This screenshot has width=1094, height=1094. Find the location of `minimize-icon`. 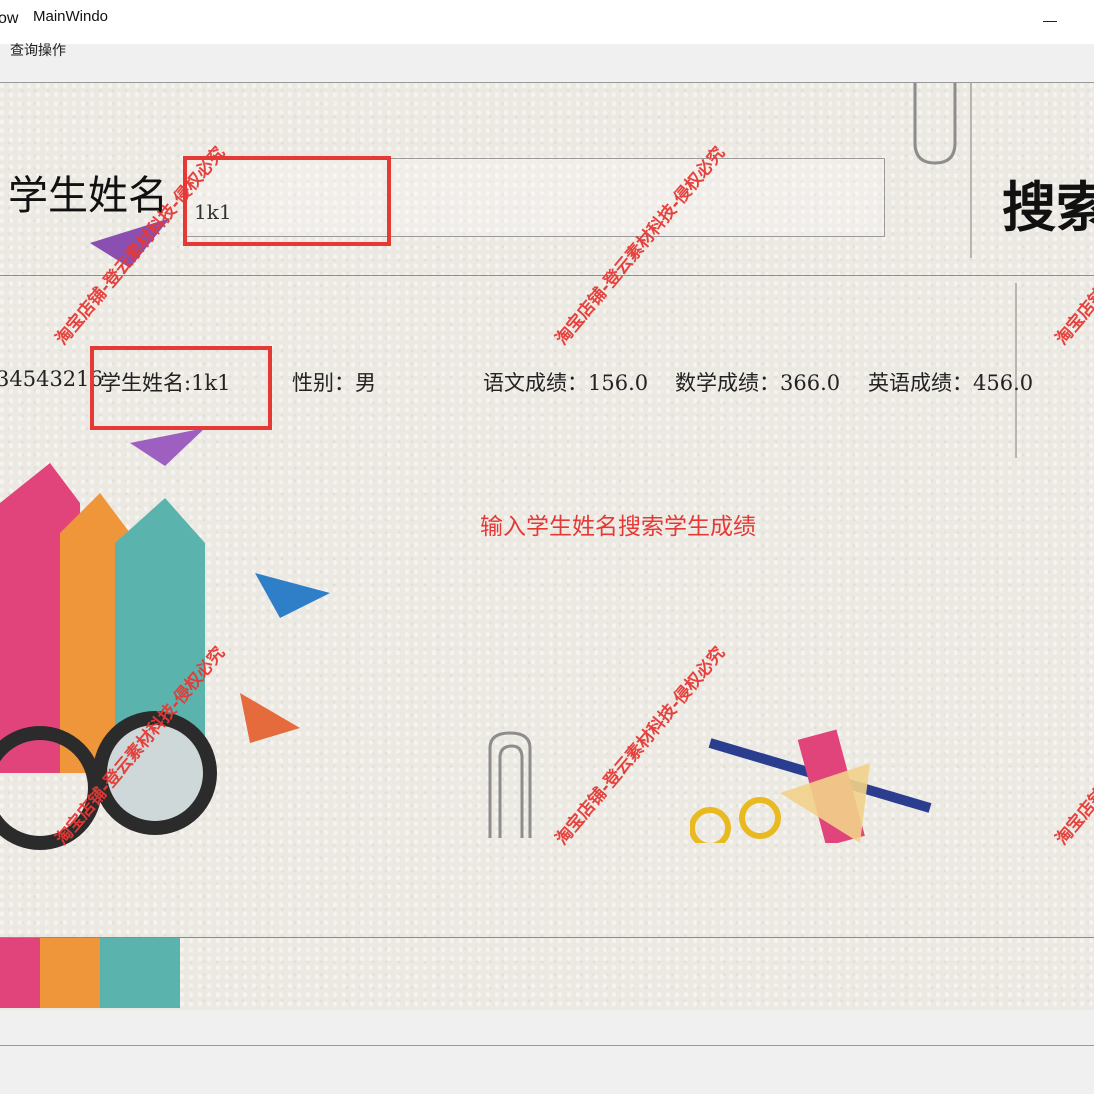

minimize-icon is located at coordinates (1050, 21).